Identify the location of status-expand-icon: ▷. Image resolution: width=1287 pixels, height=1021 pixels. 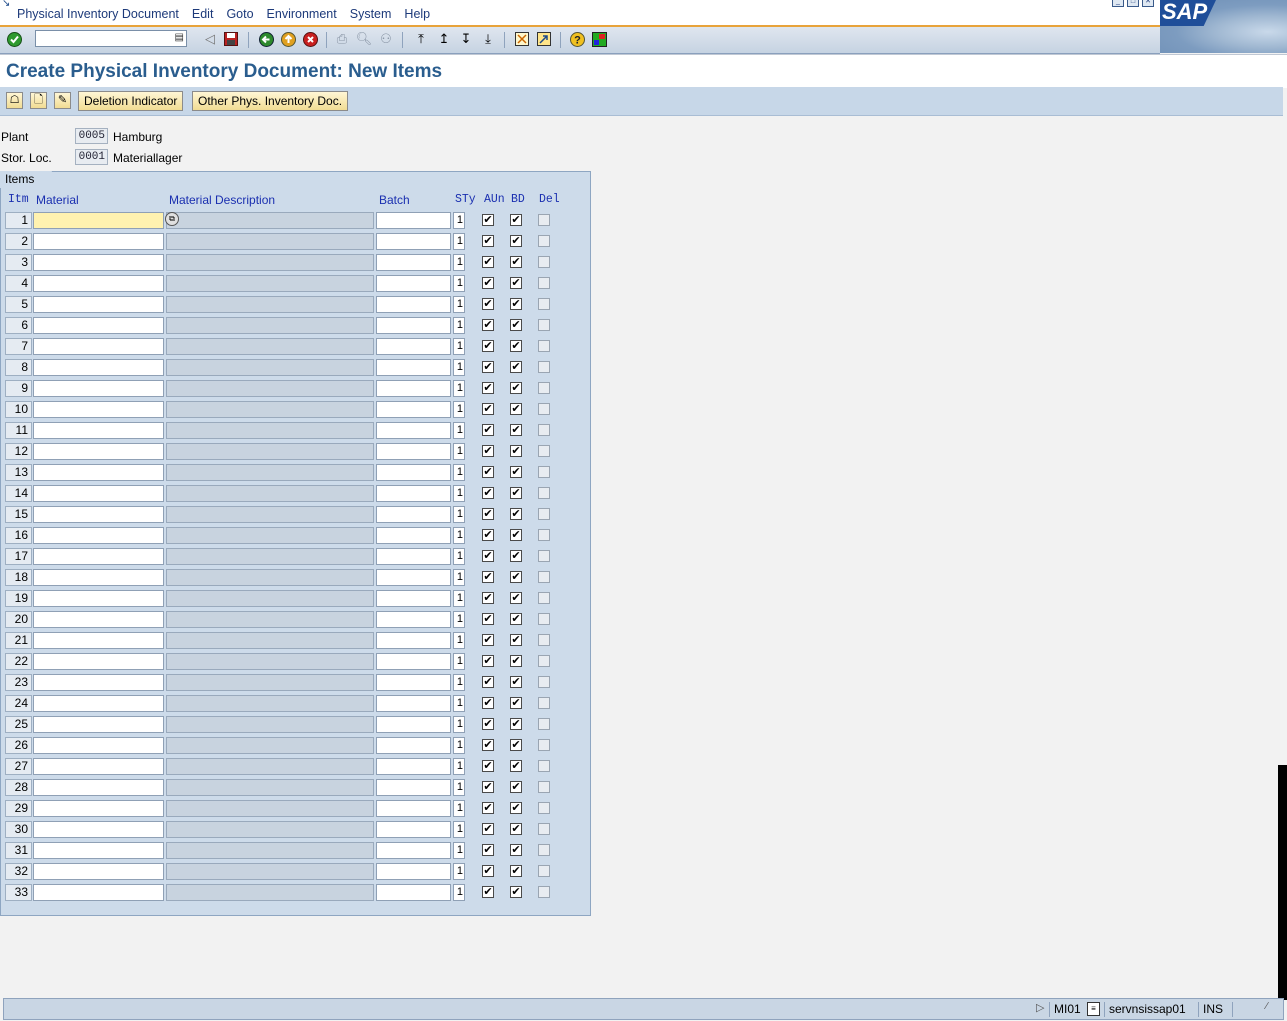
(1040, 1007).